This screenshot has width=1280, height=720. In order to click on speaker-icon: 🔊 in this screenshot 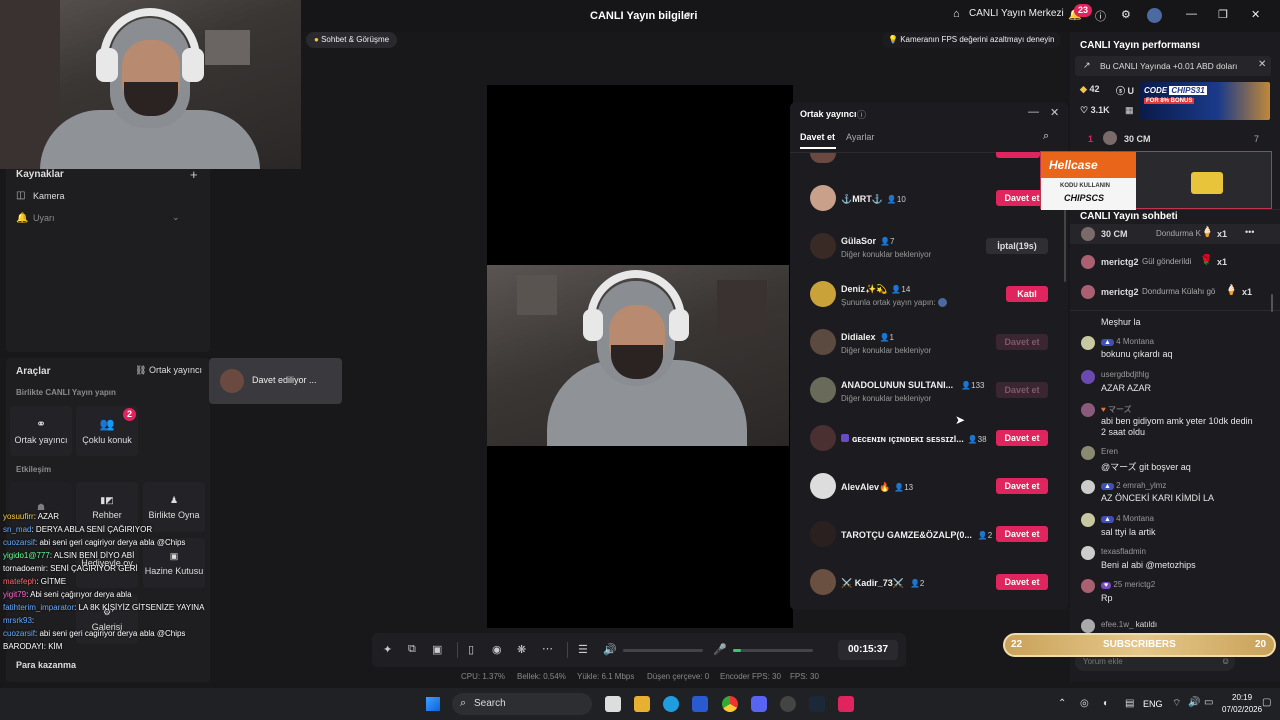, I will do `click(610, 649)`.